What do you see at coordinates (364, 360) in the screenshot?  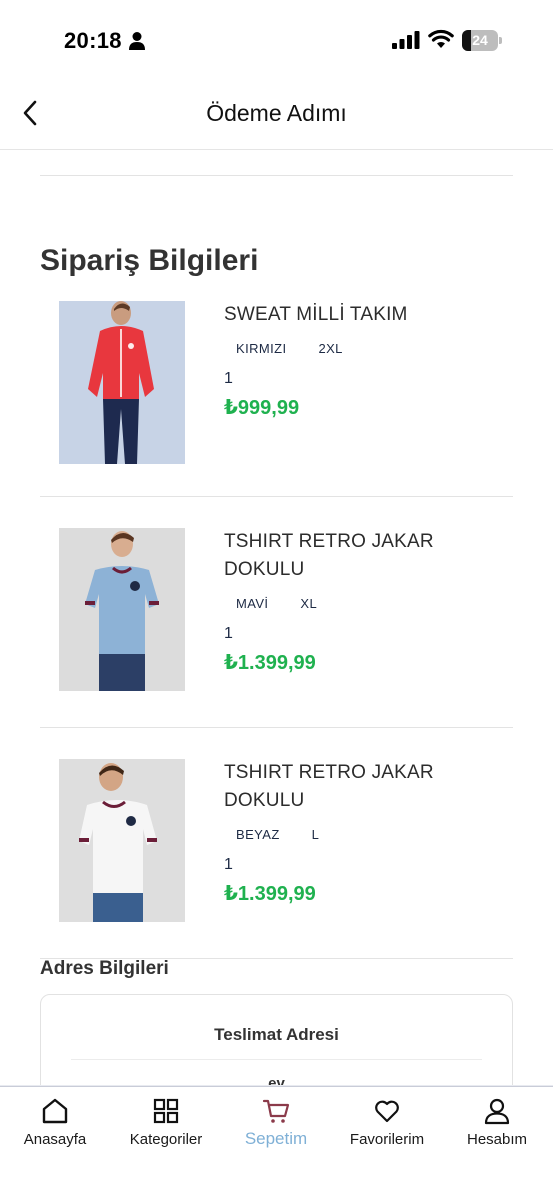 I see `product-info: SWEAT MİLLİ TAKIM KIRMIZI 2XL 1 ₺999,99` at bounding box center [364, 360].